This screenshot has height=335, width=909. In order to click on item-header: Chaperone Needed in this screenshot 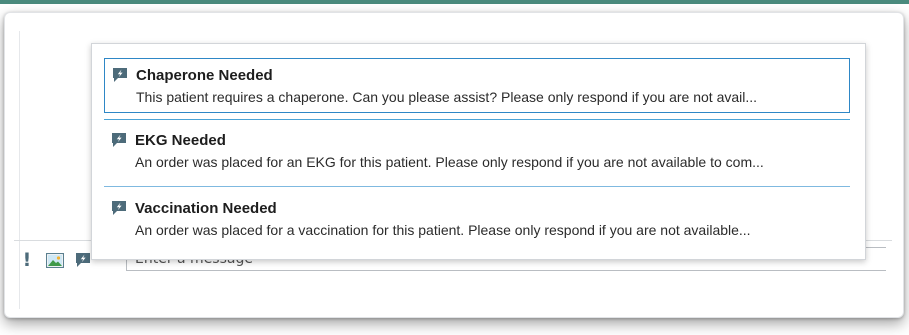, I will do `click(480, 75)`.